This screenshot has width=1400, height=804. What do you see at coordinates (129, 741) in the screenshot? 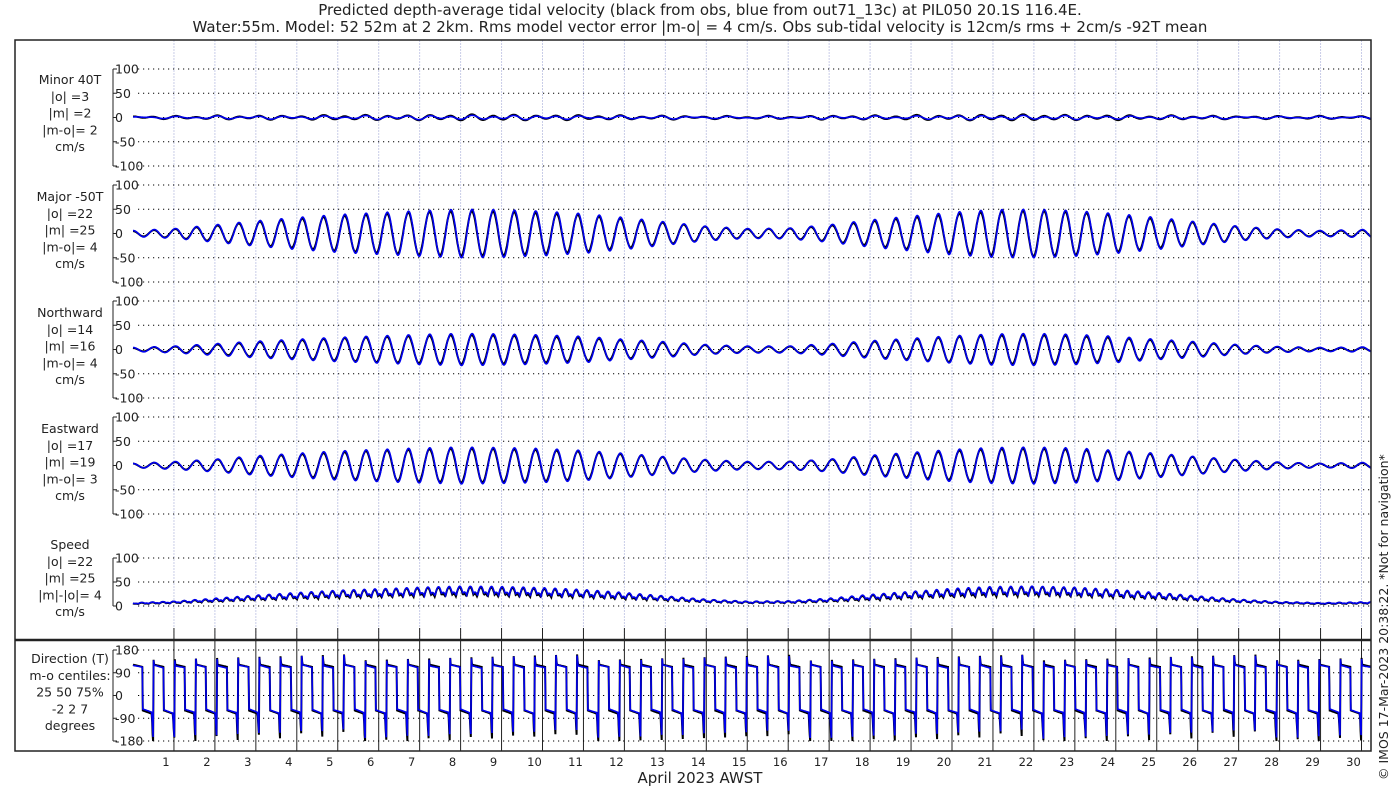
I see `y-tick-label: -180` at bounding box center [129, 741].